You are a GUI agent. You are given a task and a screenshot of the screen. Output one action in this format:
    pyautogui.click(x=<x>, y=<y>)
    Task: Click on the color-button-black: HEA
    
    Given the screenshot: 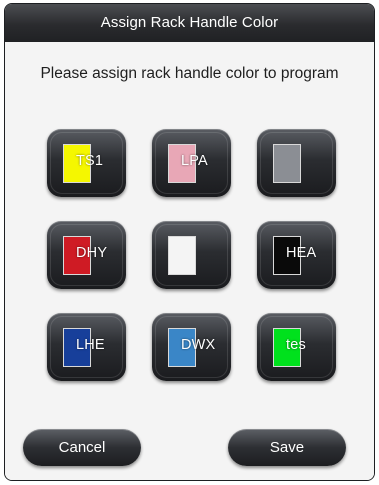 What is the action you would take?
    pyautogui.click(x=296, y=255)
    